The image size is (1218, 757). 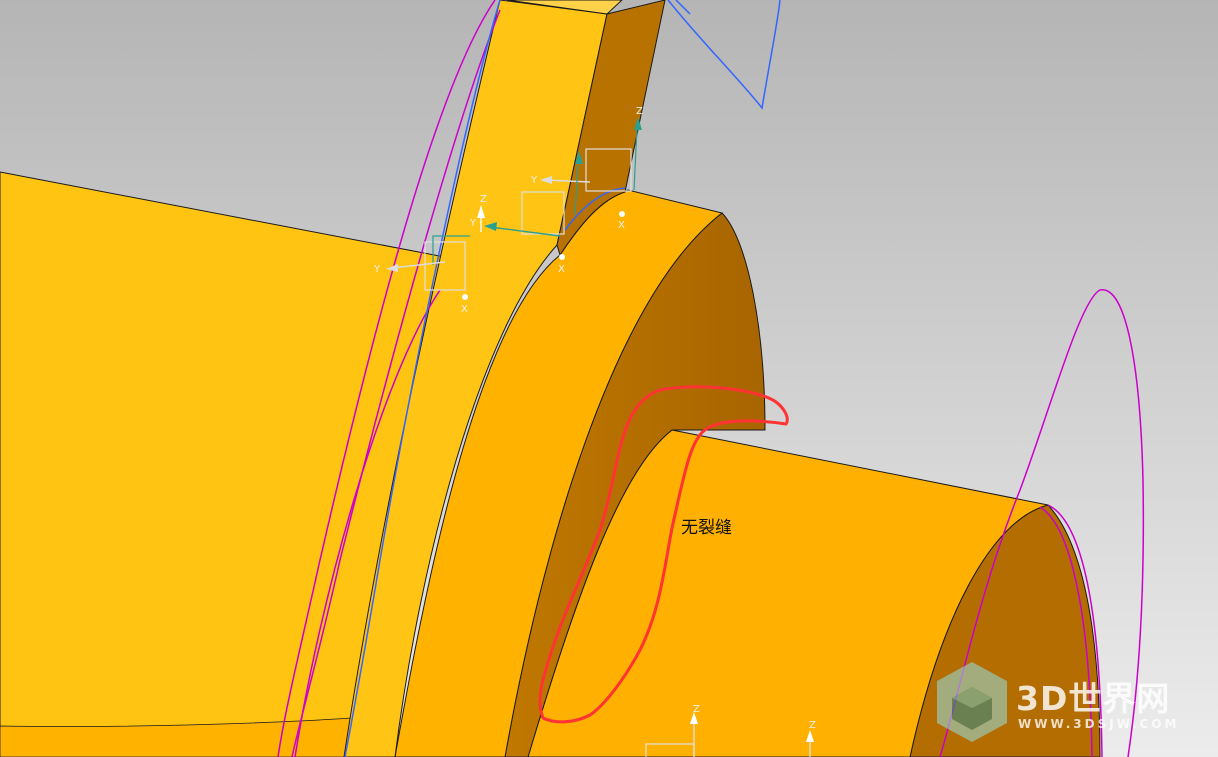 What do you see at coordinates (1099, 724) in the screenshot?
I see `watermark-url: WWW.3DSJW.COM` at bounding box center [1099, 724].